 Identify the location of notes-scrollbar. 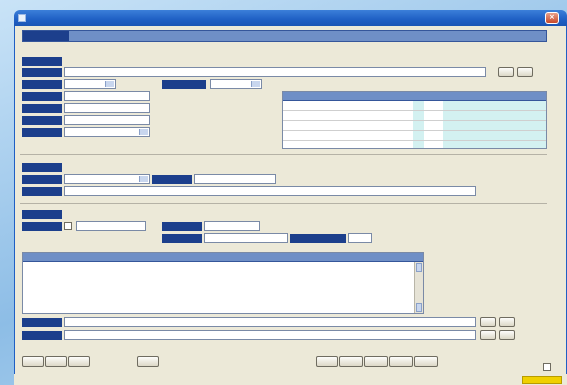
(418, 287).